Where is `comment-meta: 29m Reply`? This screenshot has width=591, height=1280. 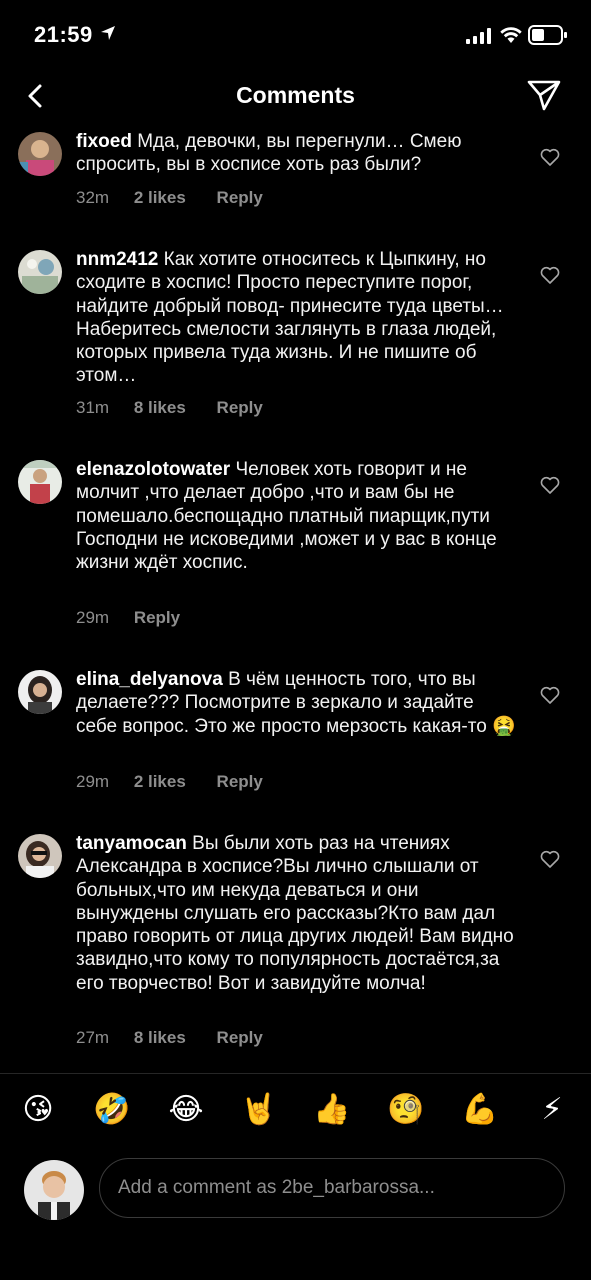 comment-meta: 29m Reply is located at coordinates (141, 618).